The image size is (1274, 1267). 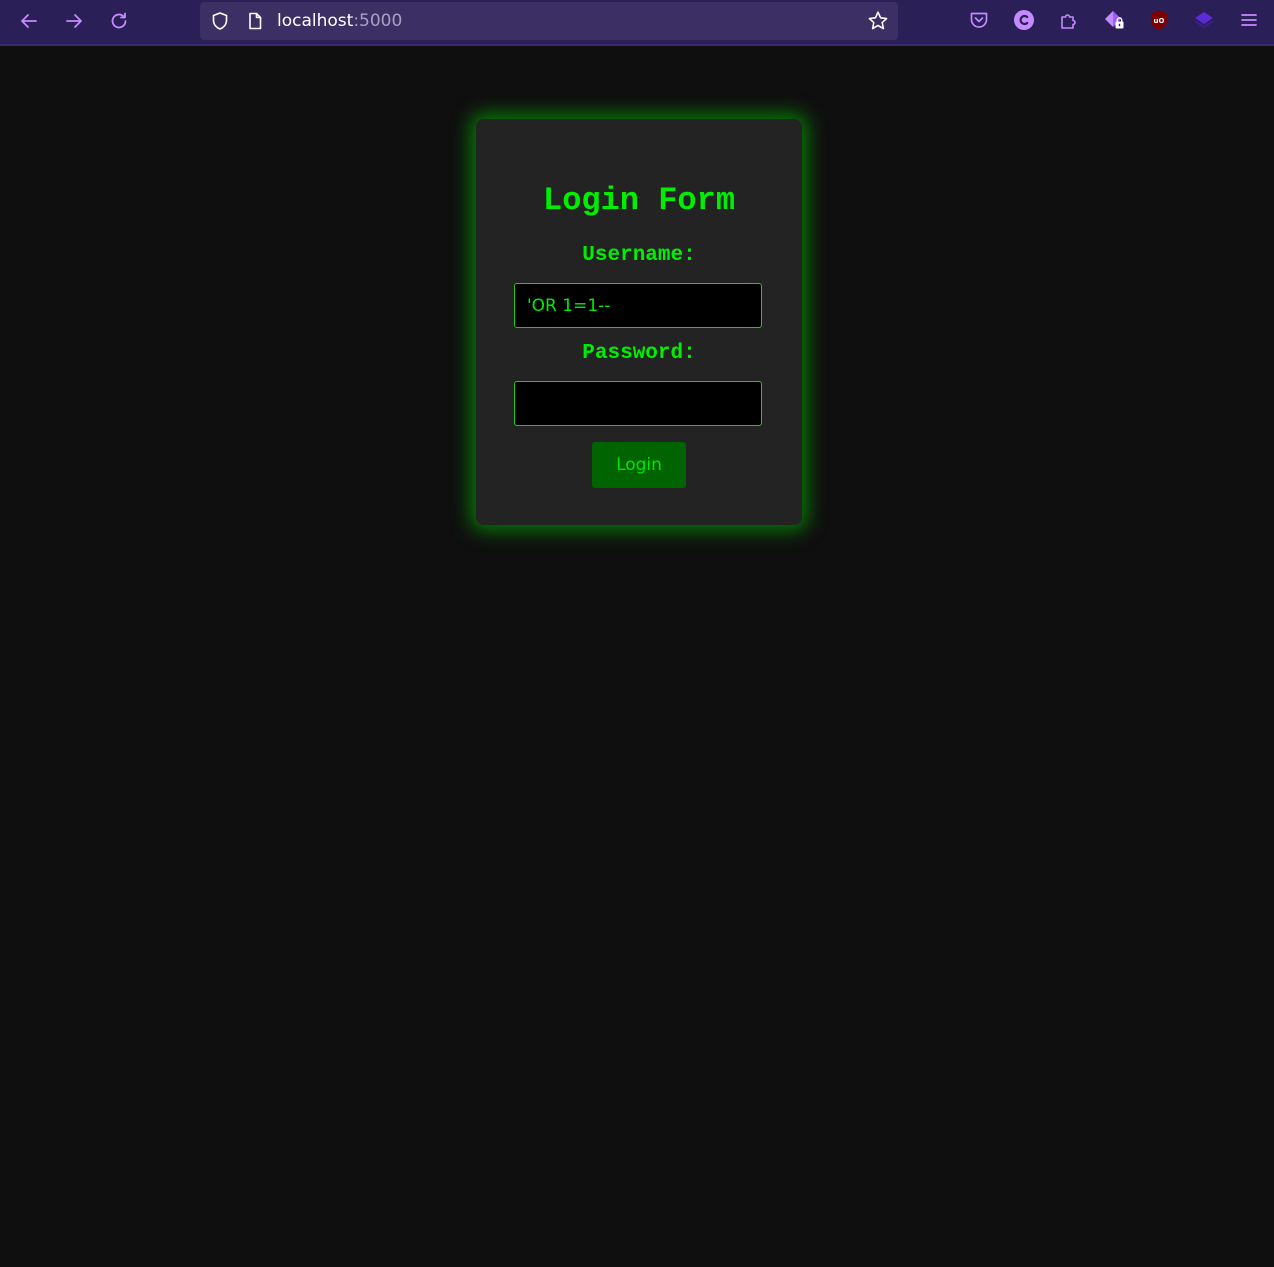 I want to click on extension-layers-button, so click(x=1204, y=20).